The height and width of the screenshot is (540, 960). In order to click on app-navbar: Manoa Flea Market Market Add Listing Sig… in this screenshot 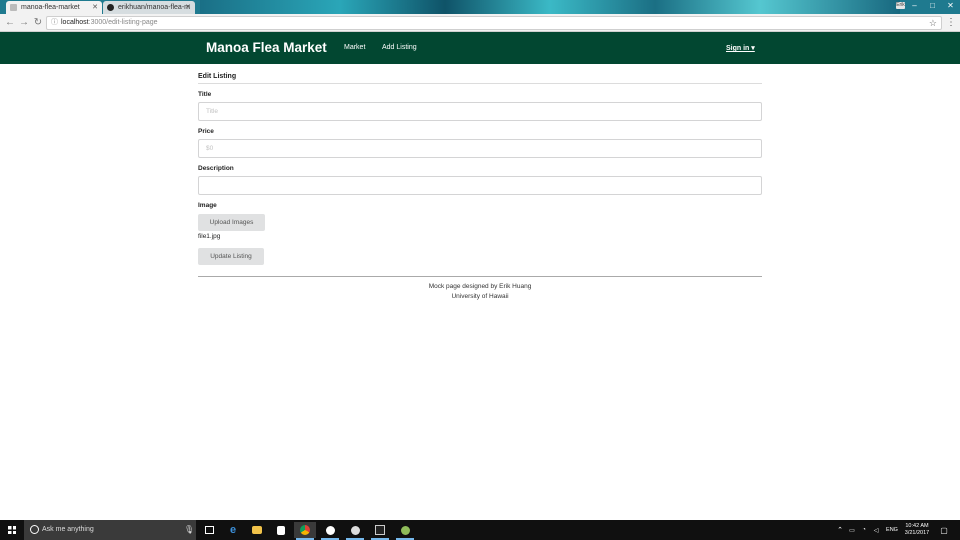, I will do `click(480, 48)`.